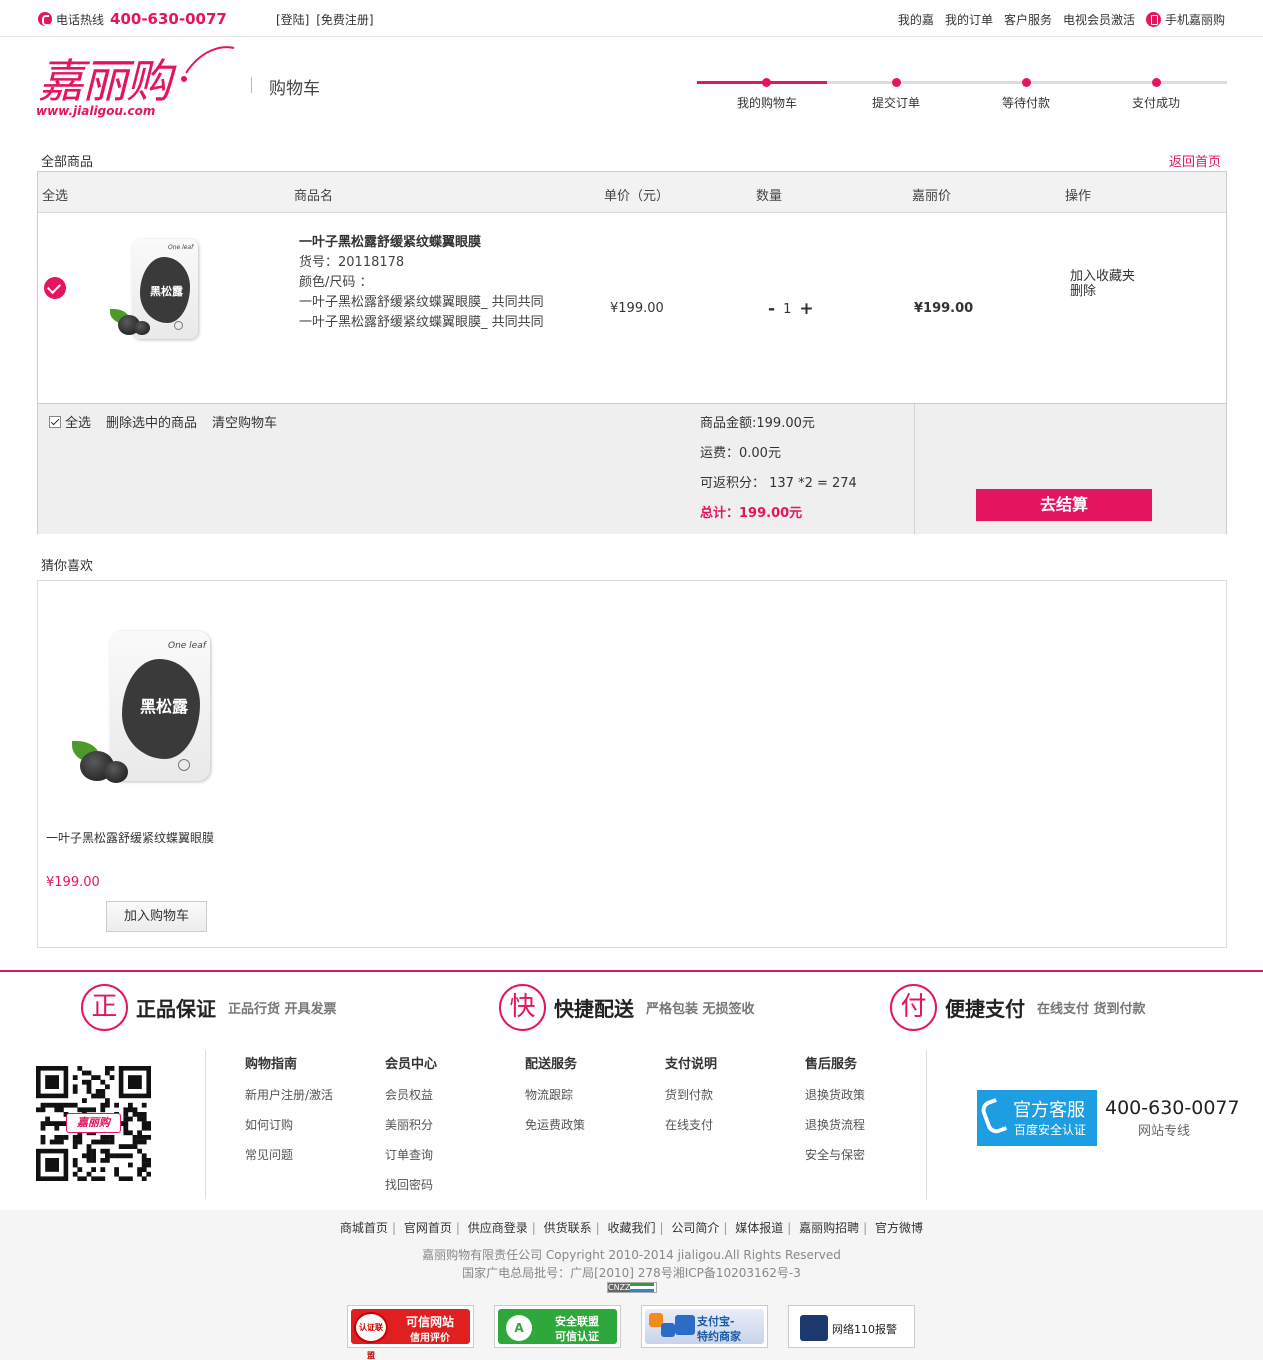 This screenshot has height=1360, width=1263. What do you see at coordinates (430, 1338) in the screenshot?
I see `badge-line-2: 信用评价` at bounding box center [430, 1338].